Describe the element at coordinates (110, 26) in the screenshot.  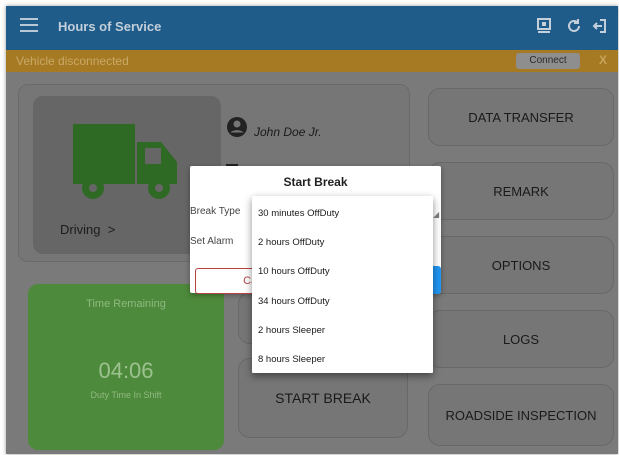
I see `app-title: Hours of Service` at that location.